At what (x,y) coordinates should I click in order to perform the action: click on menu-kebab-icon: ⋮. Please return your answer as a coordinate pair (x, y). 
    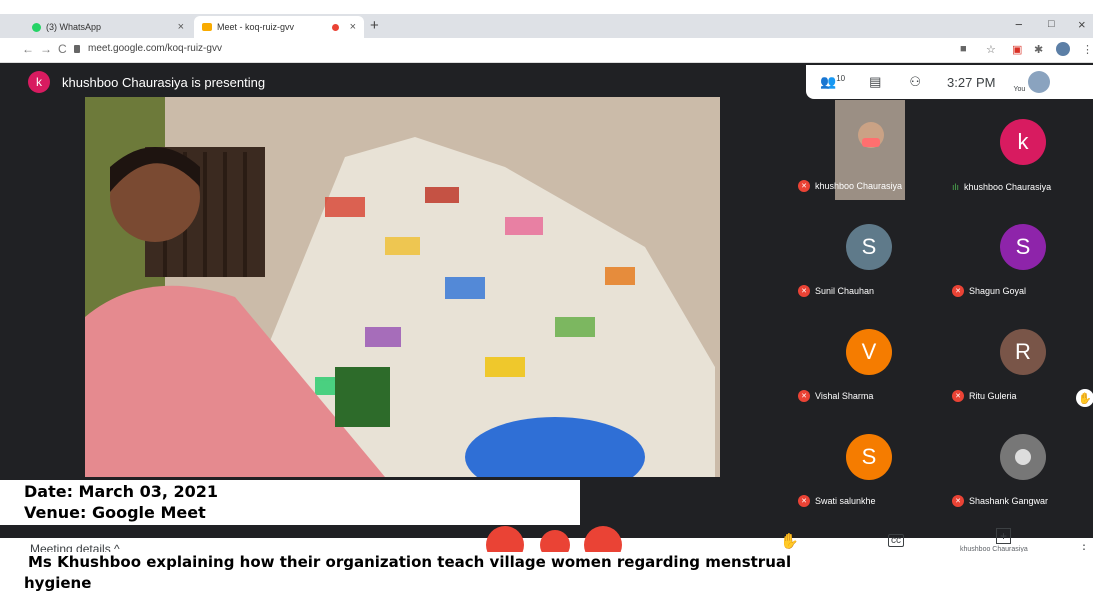
    Looking at the image, I should click on (1087, 49).